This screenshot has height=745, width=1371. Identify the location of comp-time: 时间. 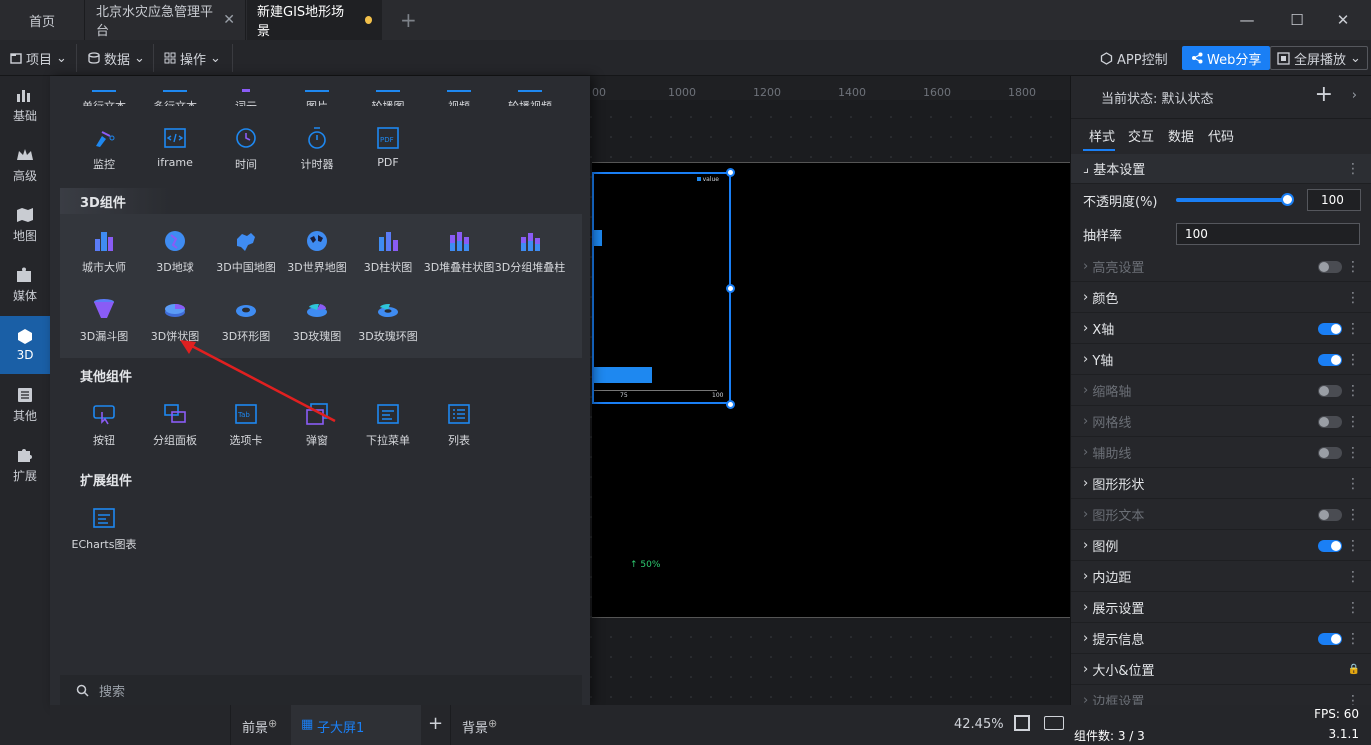
(246, 149).